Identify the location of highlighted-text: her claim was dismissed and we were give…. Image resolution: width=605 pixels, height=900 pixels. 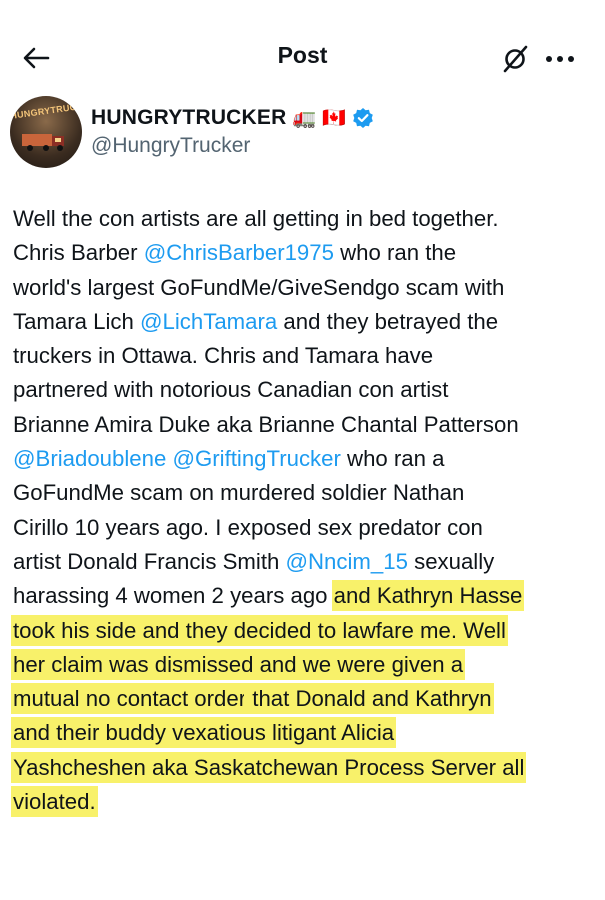
(238, 664).